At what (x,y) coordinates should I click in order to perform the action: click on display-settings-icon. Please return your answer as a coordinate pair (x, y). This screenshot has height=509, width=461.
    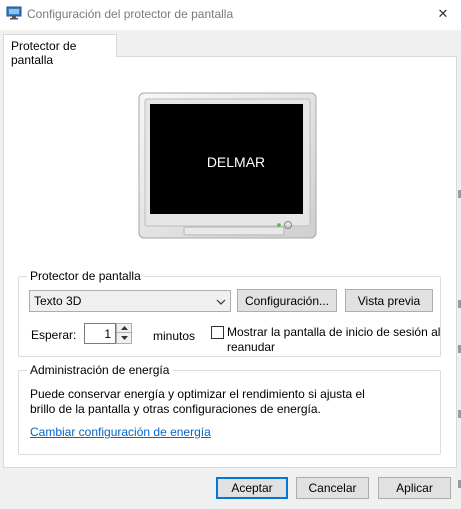
    Looking at the image, I should click on (14, 13).